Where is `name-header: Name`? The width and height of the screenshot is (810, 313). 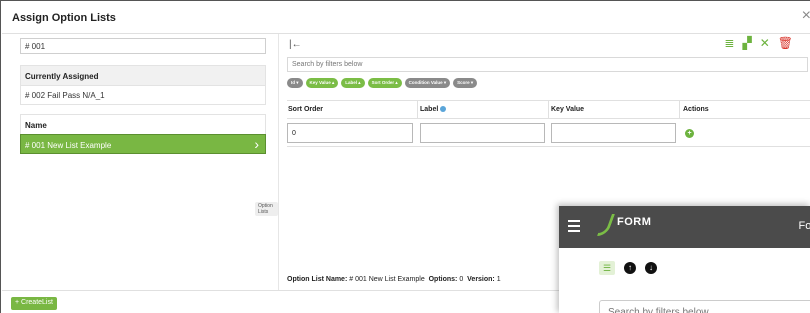 name-header: Name is located at coordinates (36, 125).